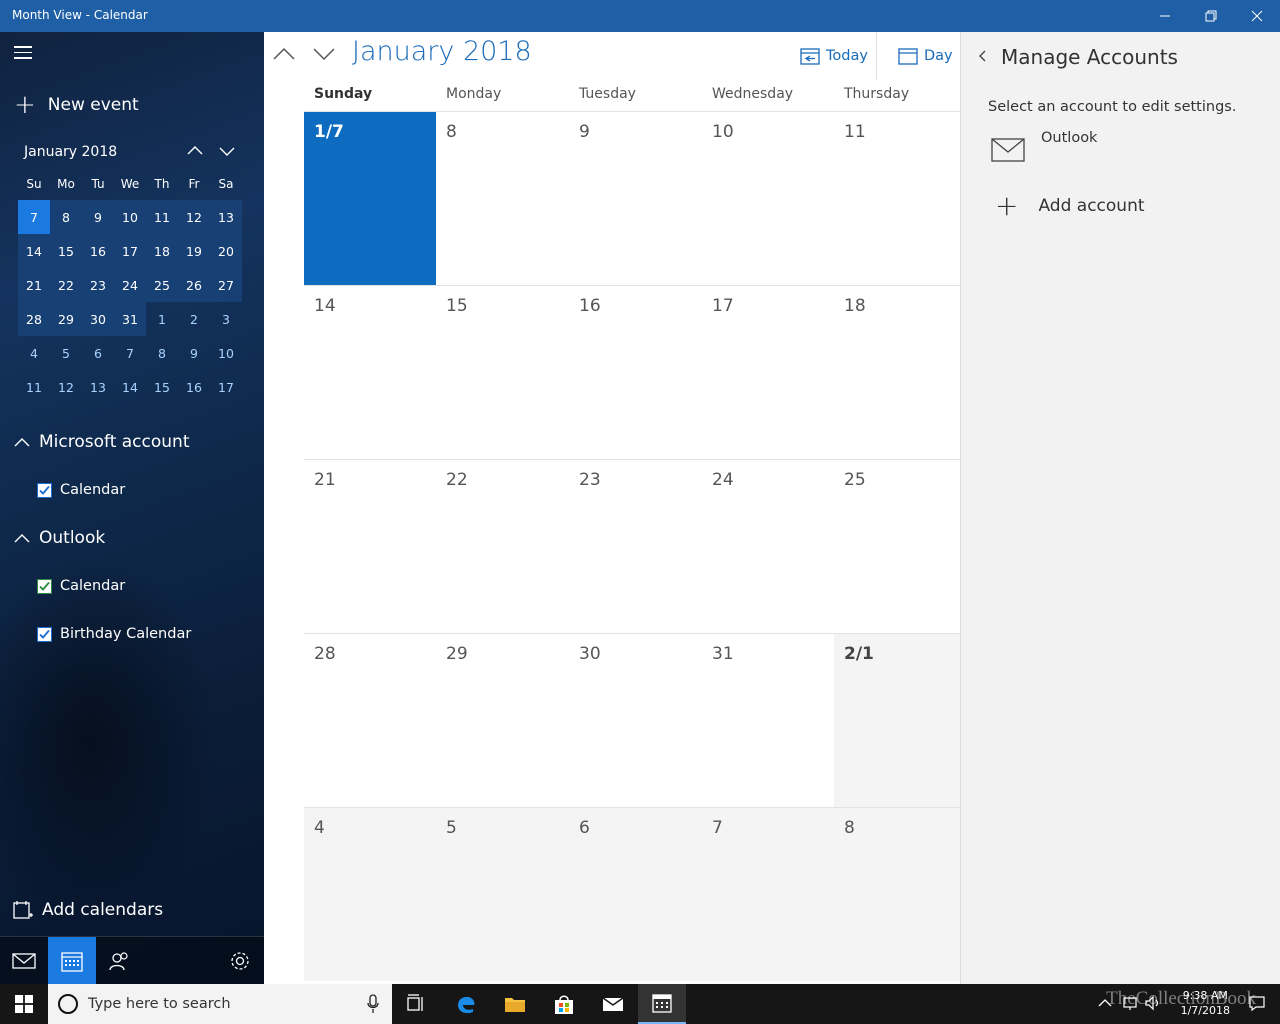 This screenshot has height=1024, width=1280. What do you see at coordinates (370, 372) in the screenshot?
I see `day-cell: 14` at bounding box center [370, 372].